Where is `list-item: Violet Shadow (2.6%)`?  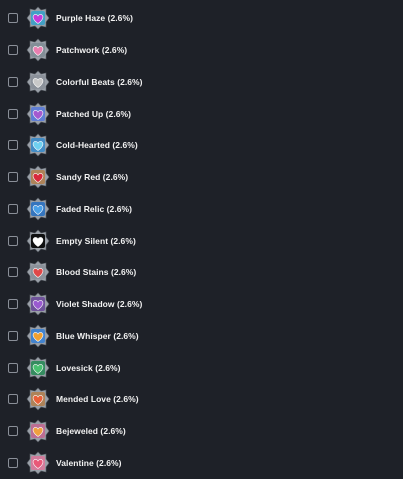 list-item: Violet Shadow (2.6%) is located at coordinates (201, 304).